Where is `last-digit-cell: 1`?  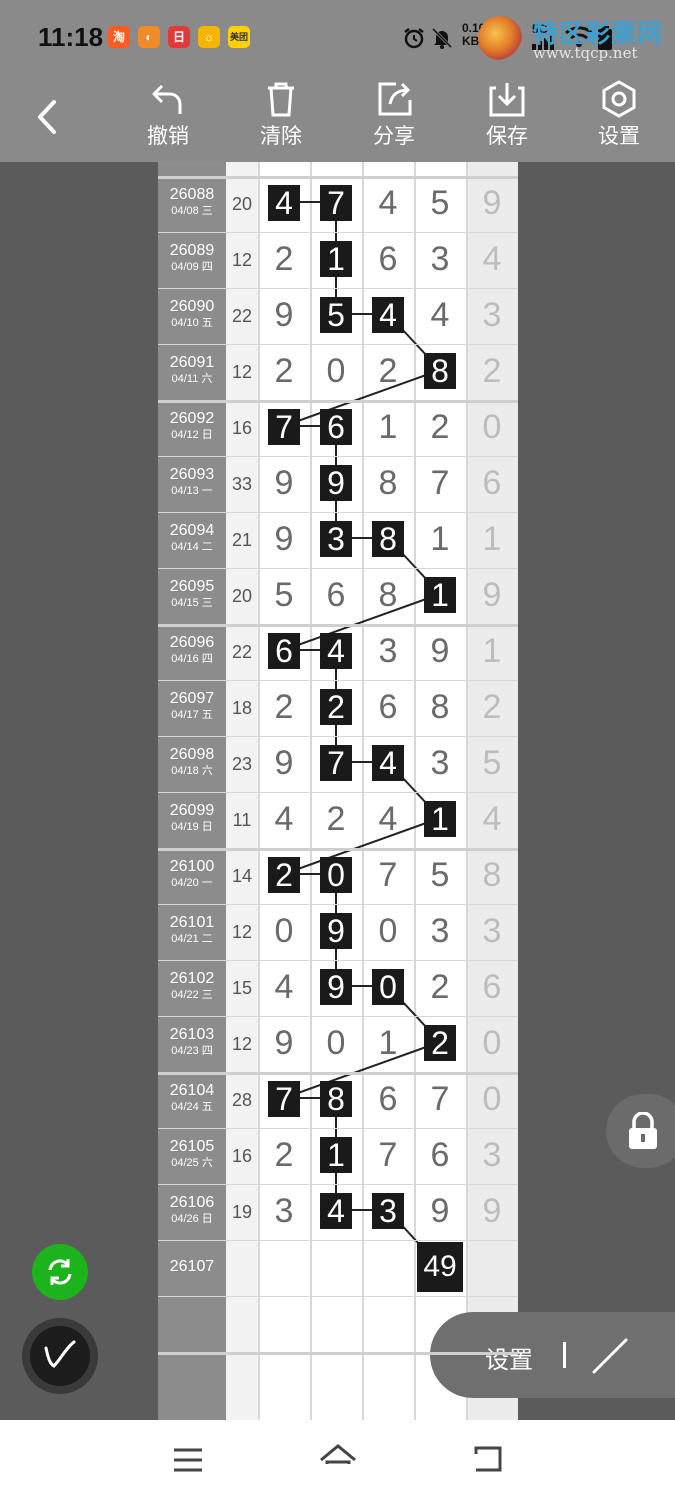
last-digit-cell: 1 is located at coordinates (492, 651).